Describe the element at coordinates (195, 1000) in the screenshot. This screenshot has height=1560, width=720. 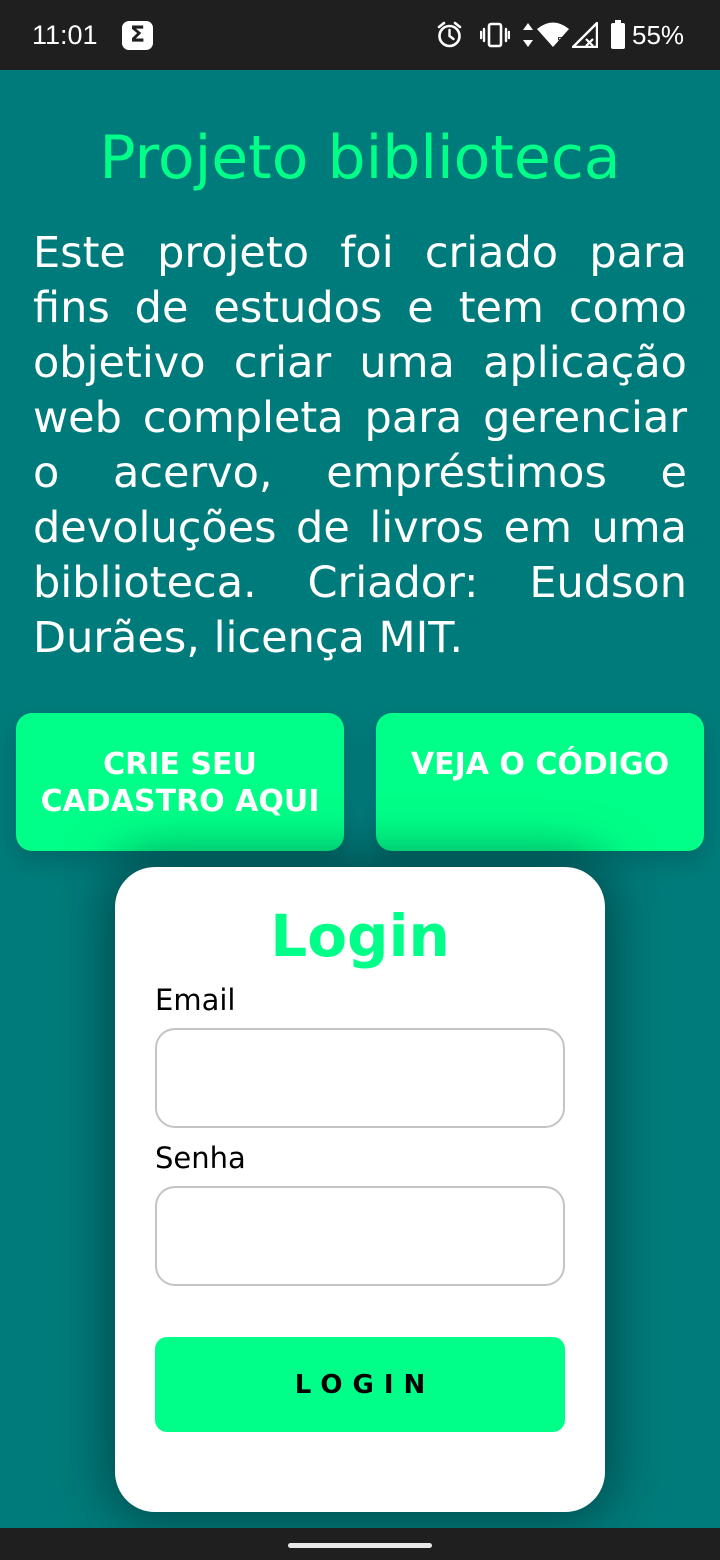
I see `email-label: Email` at that location.